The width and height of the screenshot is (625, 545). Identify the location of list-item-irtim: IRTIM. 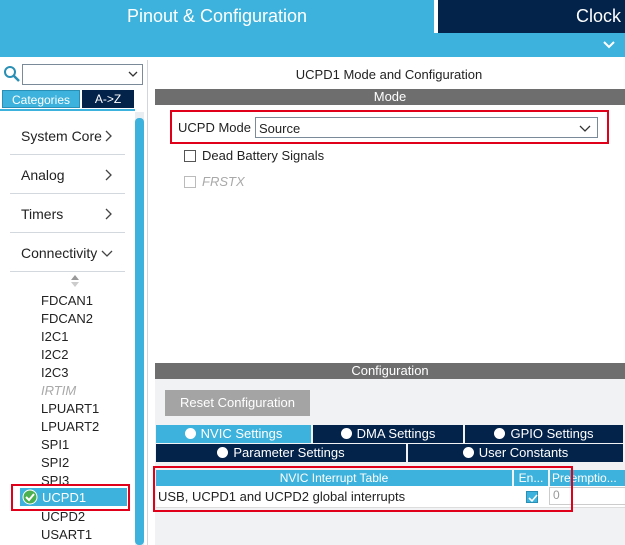
(58, 390).